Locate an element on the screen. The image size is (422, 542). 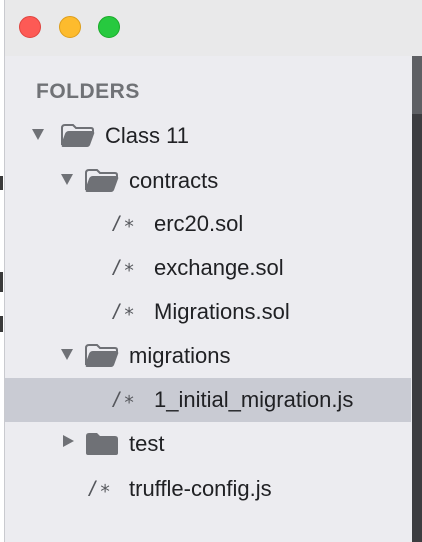
tree-item-label: truffle-config.js is located at coordinates (200, 488).